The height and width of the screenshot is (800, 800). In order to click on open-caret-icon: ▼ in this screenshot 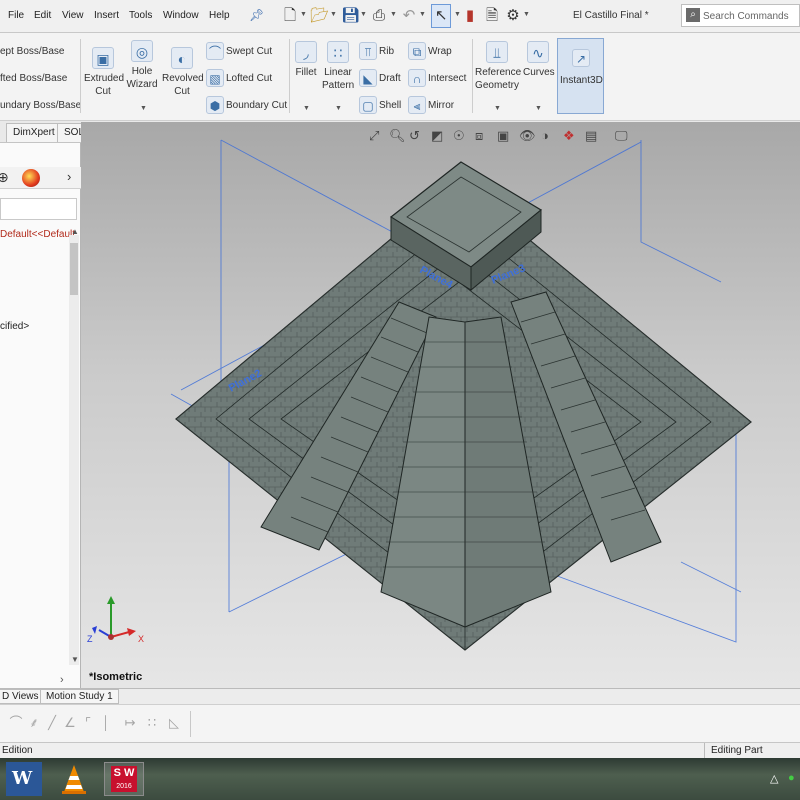, I will do `click(333, 14)`.